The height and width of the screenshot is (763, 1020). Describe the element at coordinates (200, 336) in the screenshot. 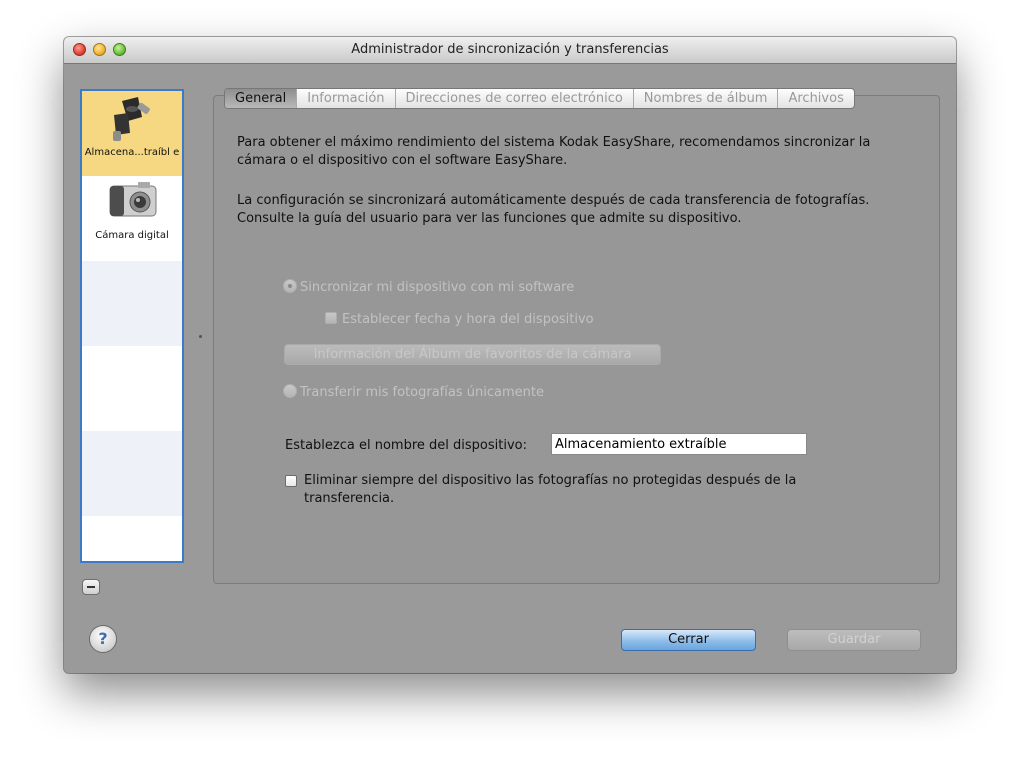

I see `splitter-handle` at that location.